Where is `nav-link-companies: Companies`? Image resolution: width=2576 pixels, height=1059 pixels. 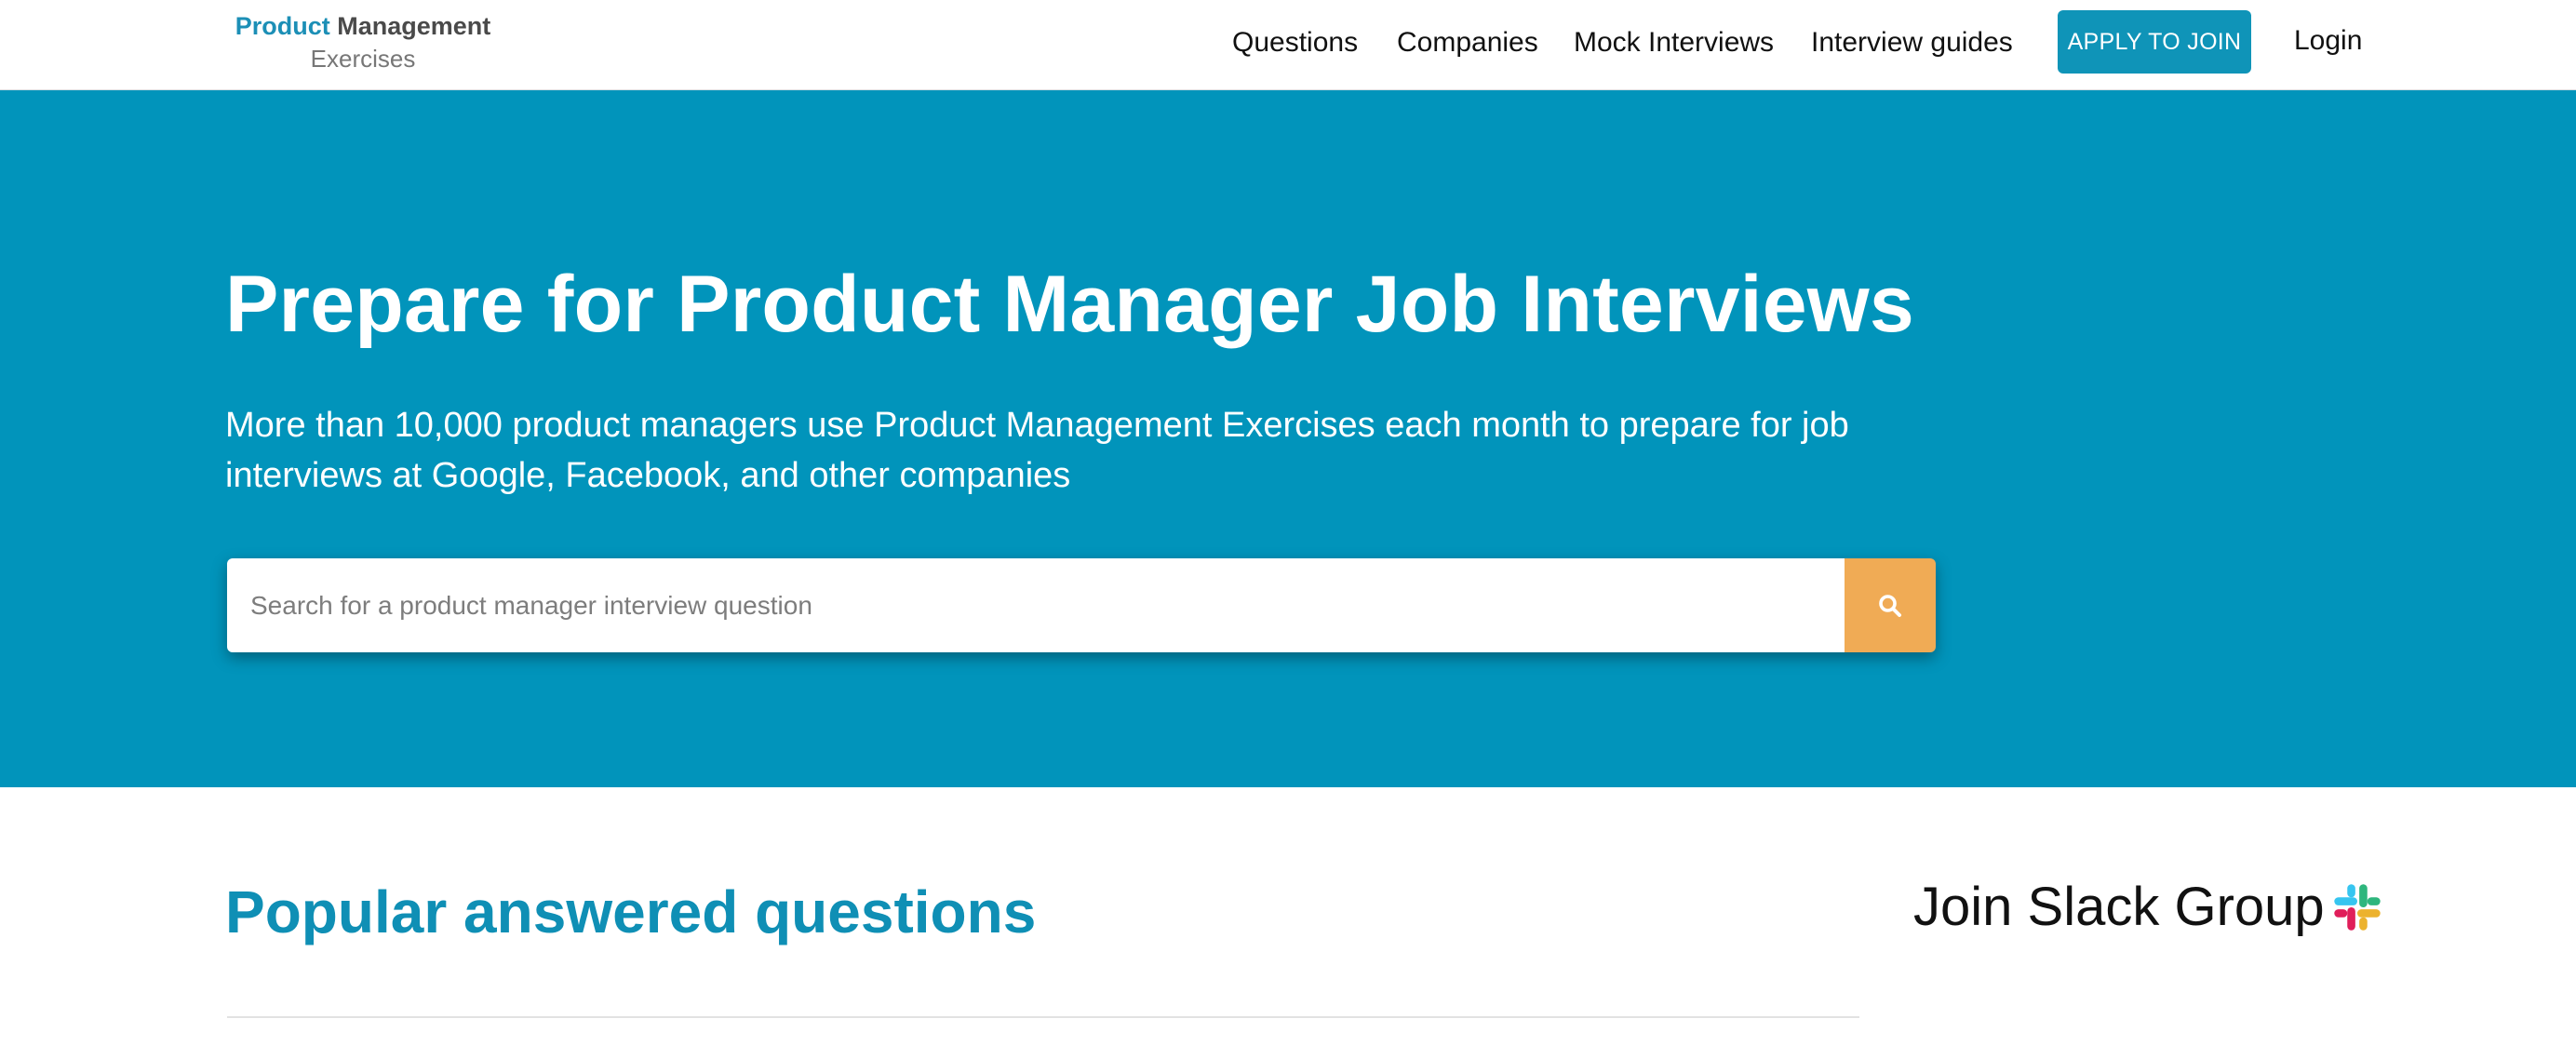 nav-link-companies: Companies is located at coordinates (1467, 42).